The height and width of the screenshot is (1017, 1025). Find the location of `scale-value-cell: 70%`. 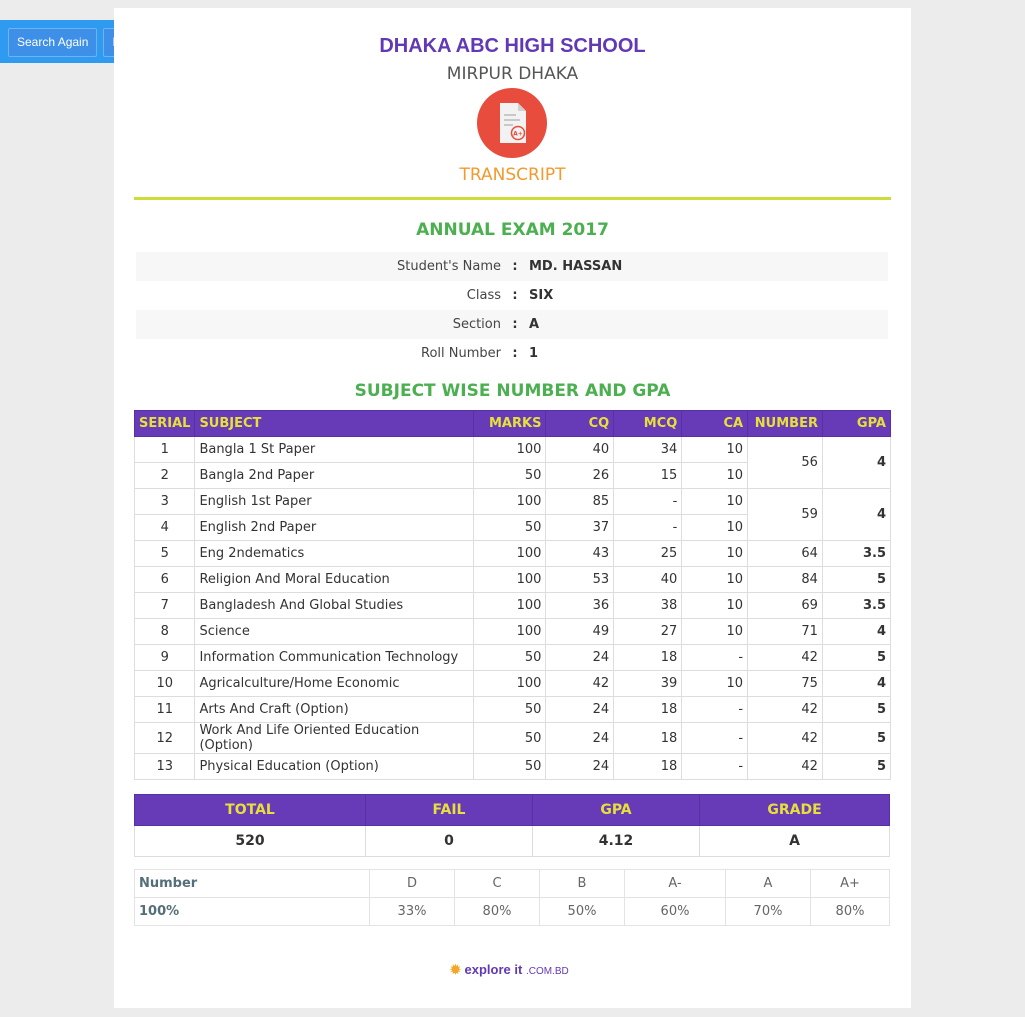

scale-value-cell: 70% is located at coordinates (768, 911).